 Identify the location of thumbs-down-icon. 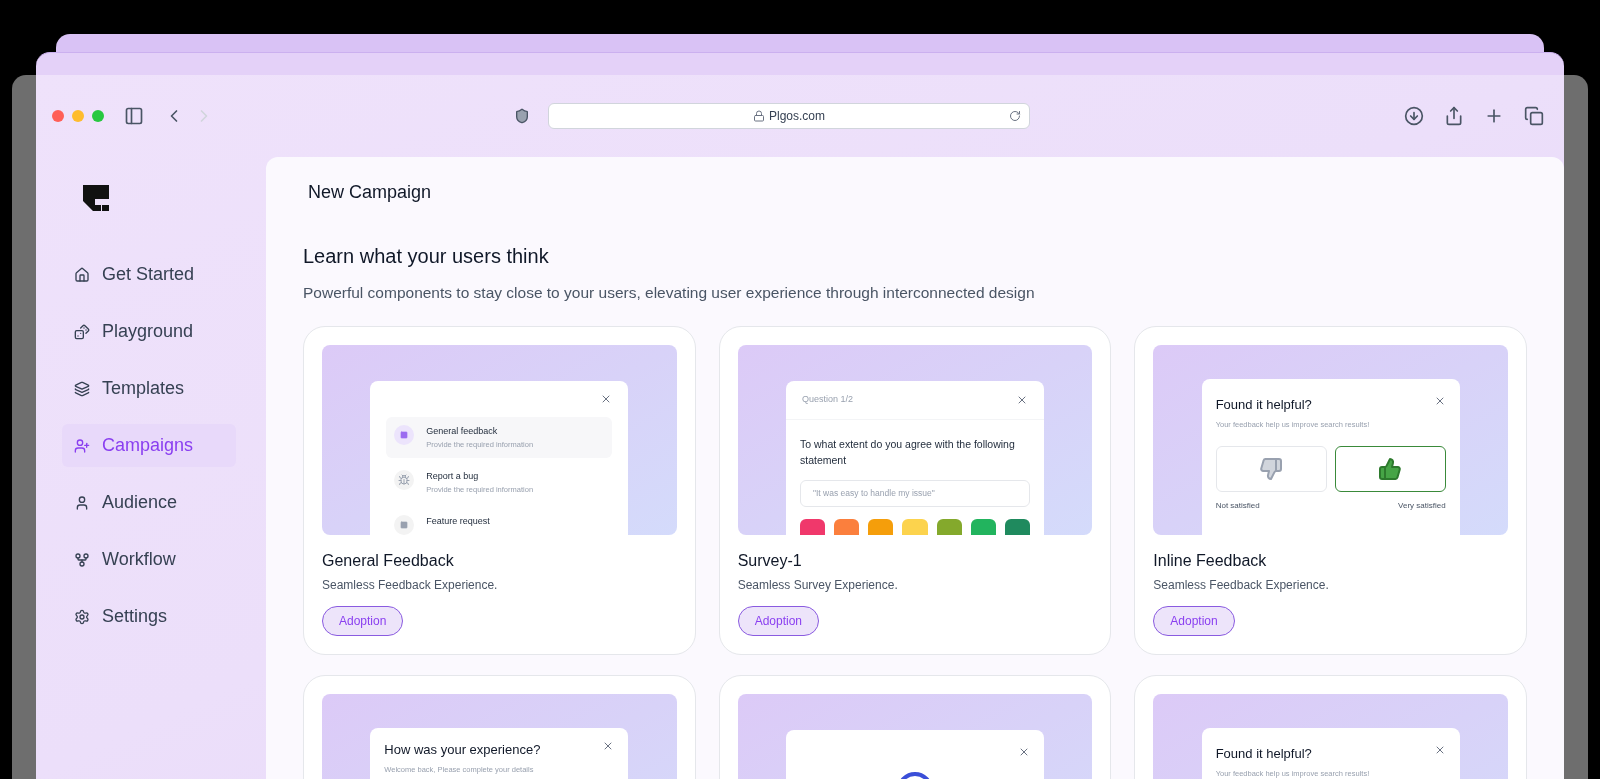
(1271, 469).